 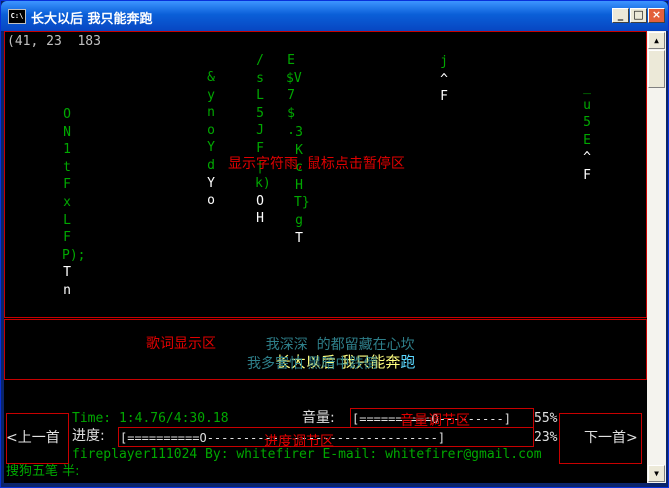 What do you see at coordinates (211, 201) in the screenshot?
I see `rain-tail: o` at bounding box center [211, 201].